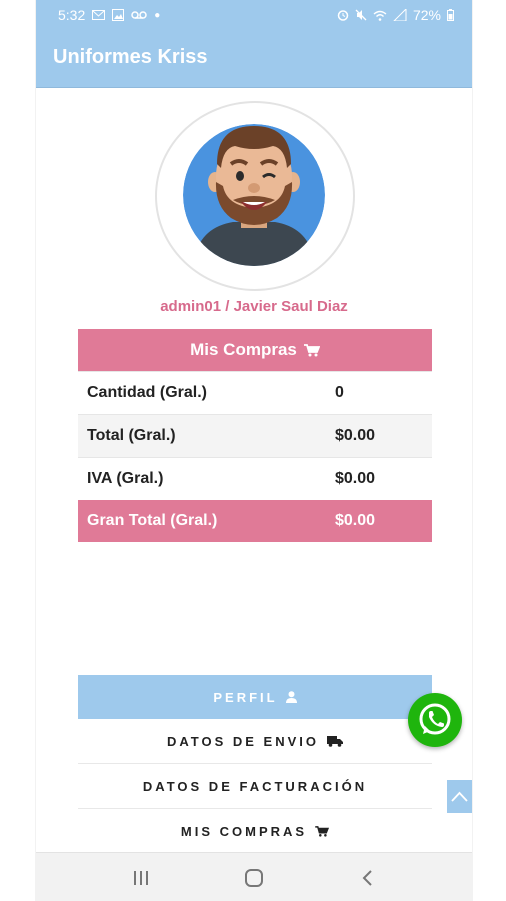  I want to click on row-value: 0, so click(339, 392).